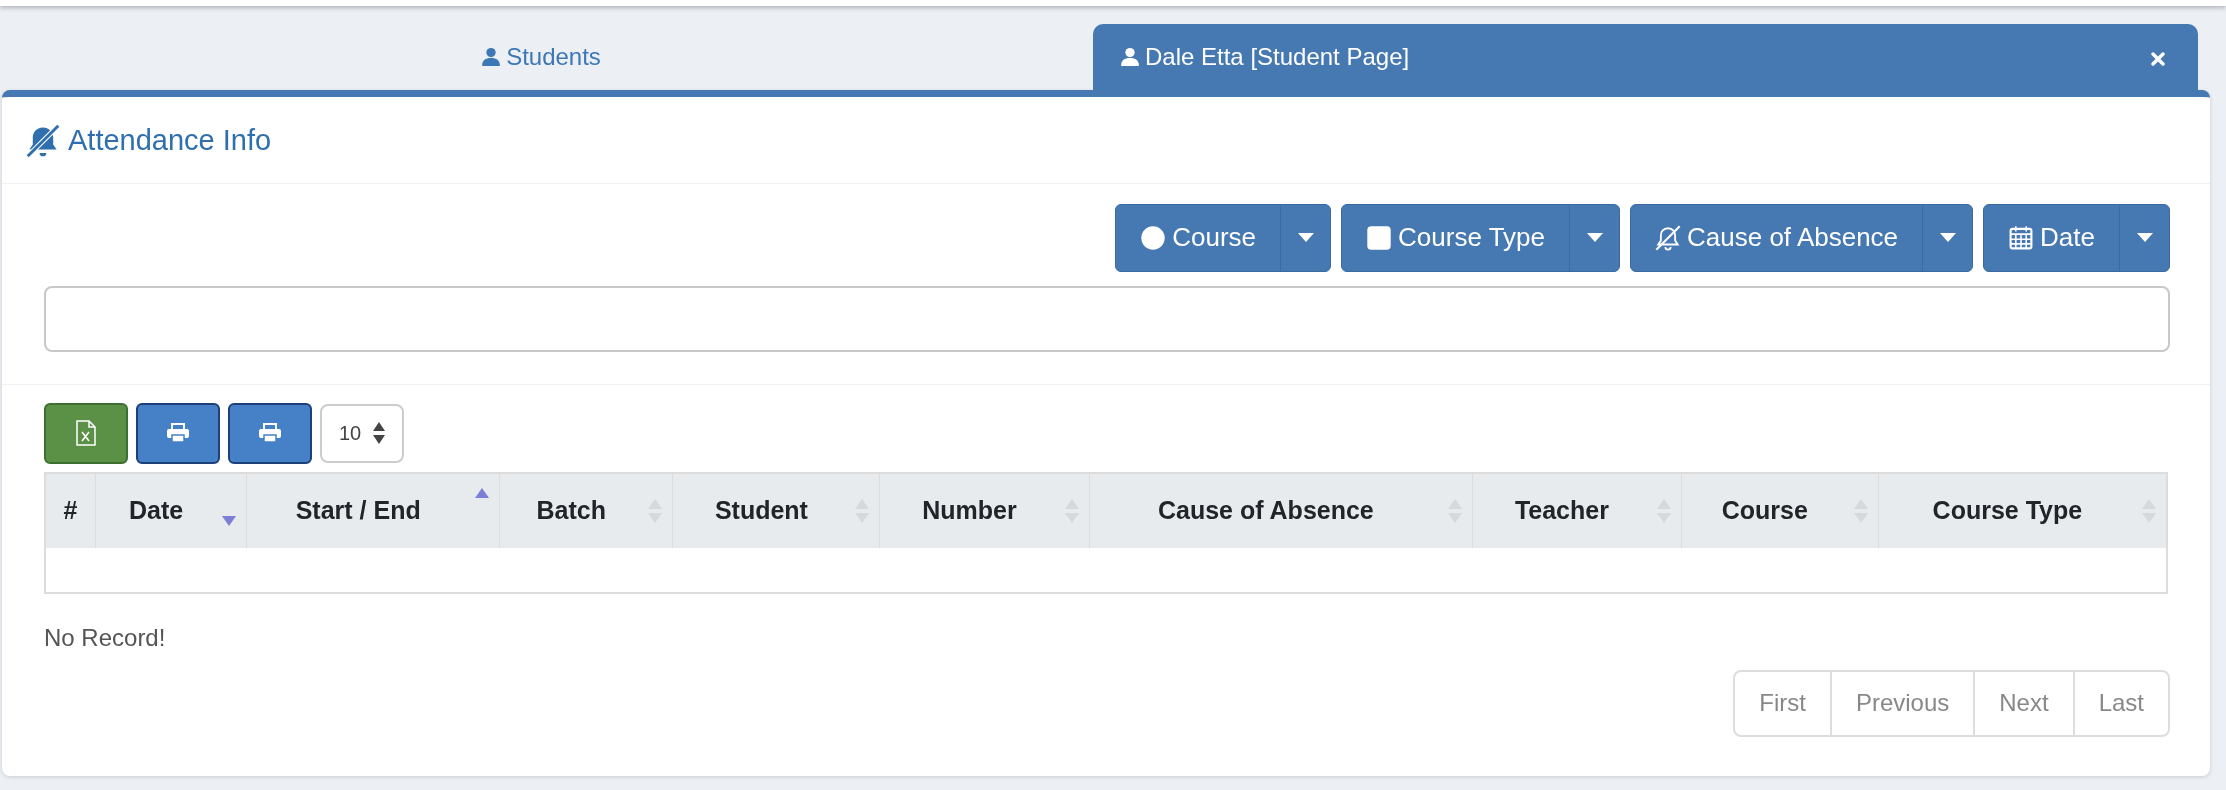 The width and height of the screenshot is (2226, 790). I want to click on column-header: Course Type, so click(2022, 510).